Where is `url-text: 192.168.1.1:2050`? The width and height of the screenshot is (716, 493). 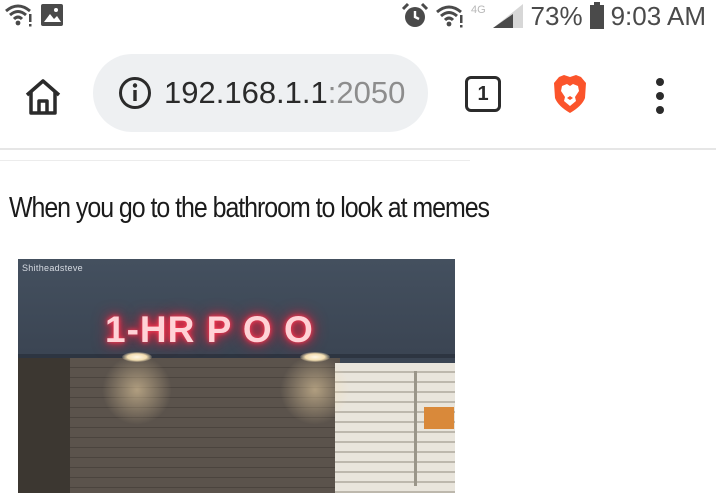 url-text: 192.168.1.1:2050 is located at coordinates (284, 93).